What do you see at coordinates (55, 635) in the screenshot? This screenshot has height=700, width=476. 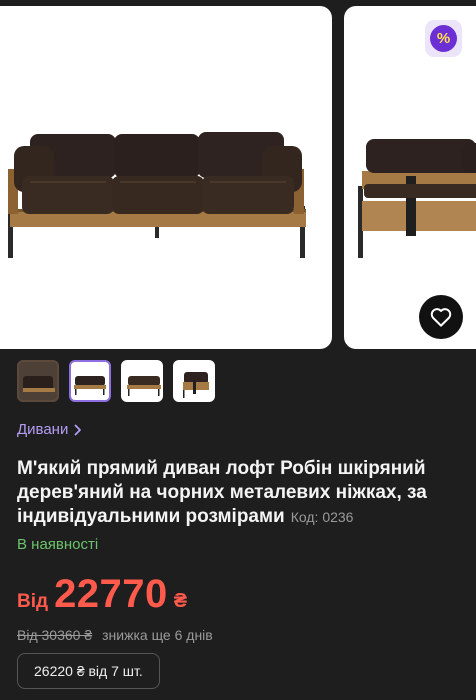 I see `old-price: Від 30360 ₴` at bounding box center [55, 635].